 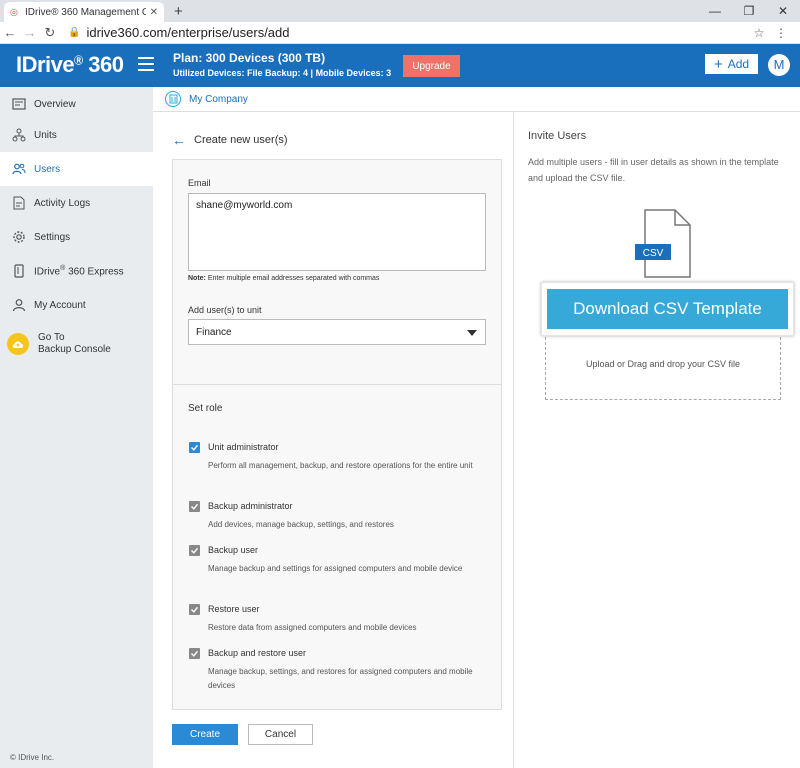 What do you see at coordinates (19, 237) in the screenshot?
I see `gear-icon` at bounding box center [19, 237].